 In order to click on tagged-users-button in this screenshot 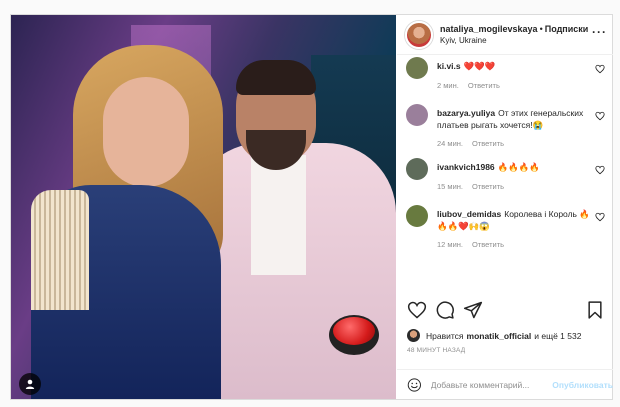, I will do `click(30, 384)`.